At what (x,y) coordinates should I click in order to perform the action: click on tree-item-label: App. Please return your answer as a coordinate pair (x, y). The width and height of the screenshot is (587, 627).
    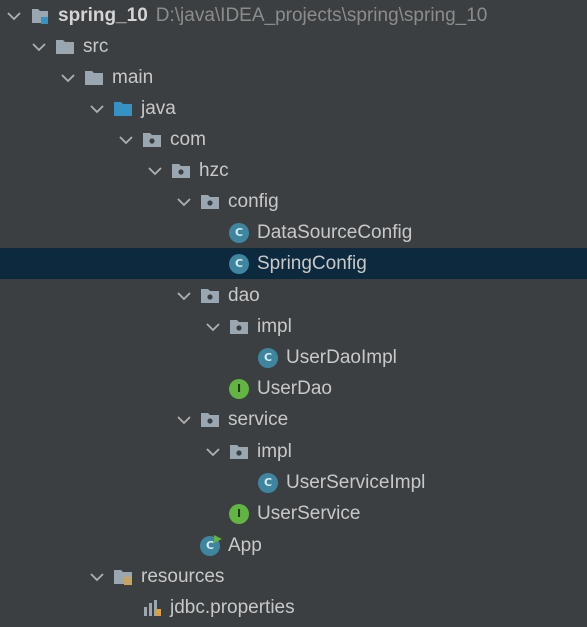
    Looking at the image, I should click on (245, 545).